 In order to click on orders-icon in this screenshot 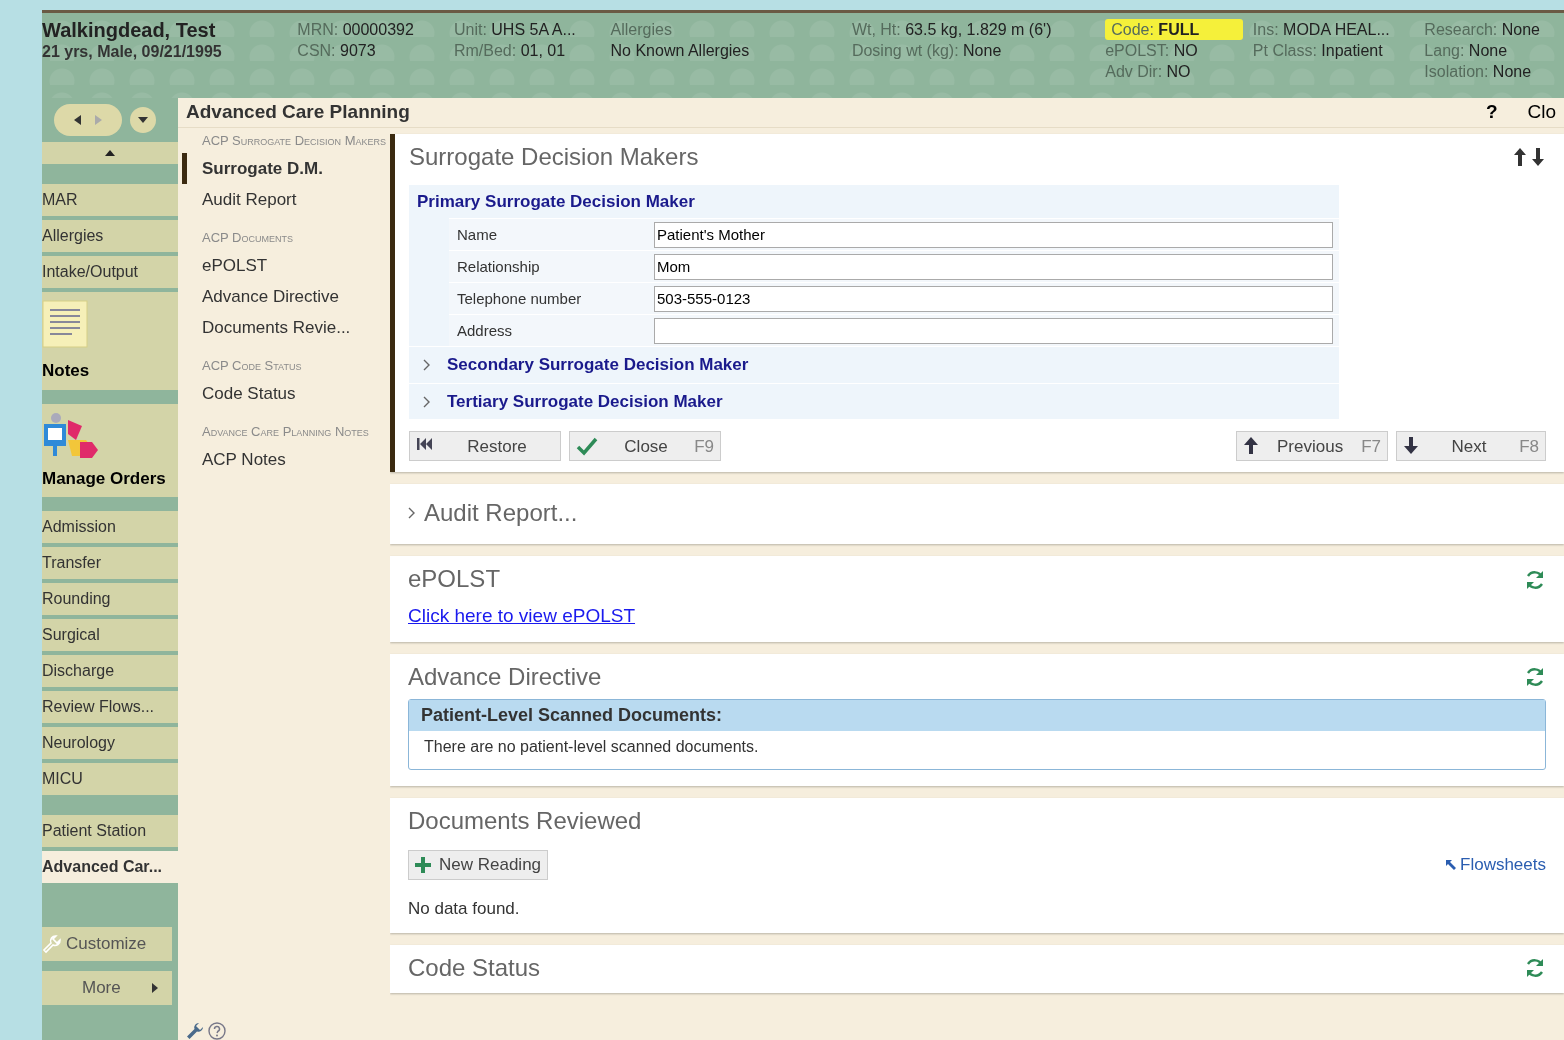, I will do `click(71, 435)`.